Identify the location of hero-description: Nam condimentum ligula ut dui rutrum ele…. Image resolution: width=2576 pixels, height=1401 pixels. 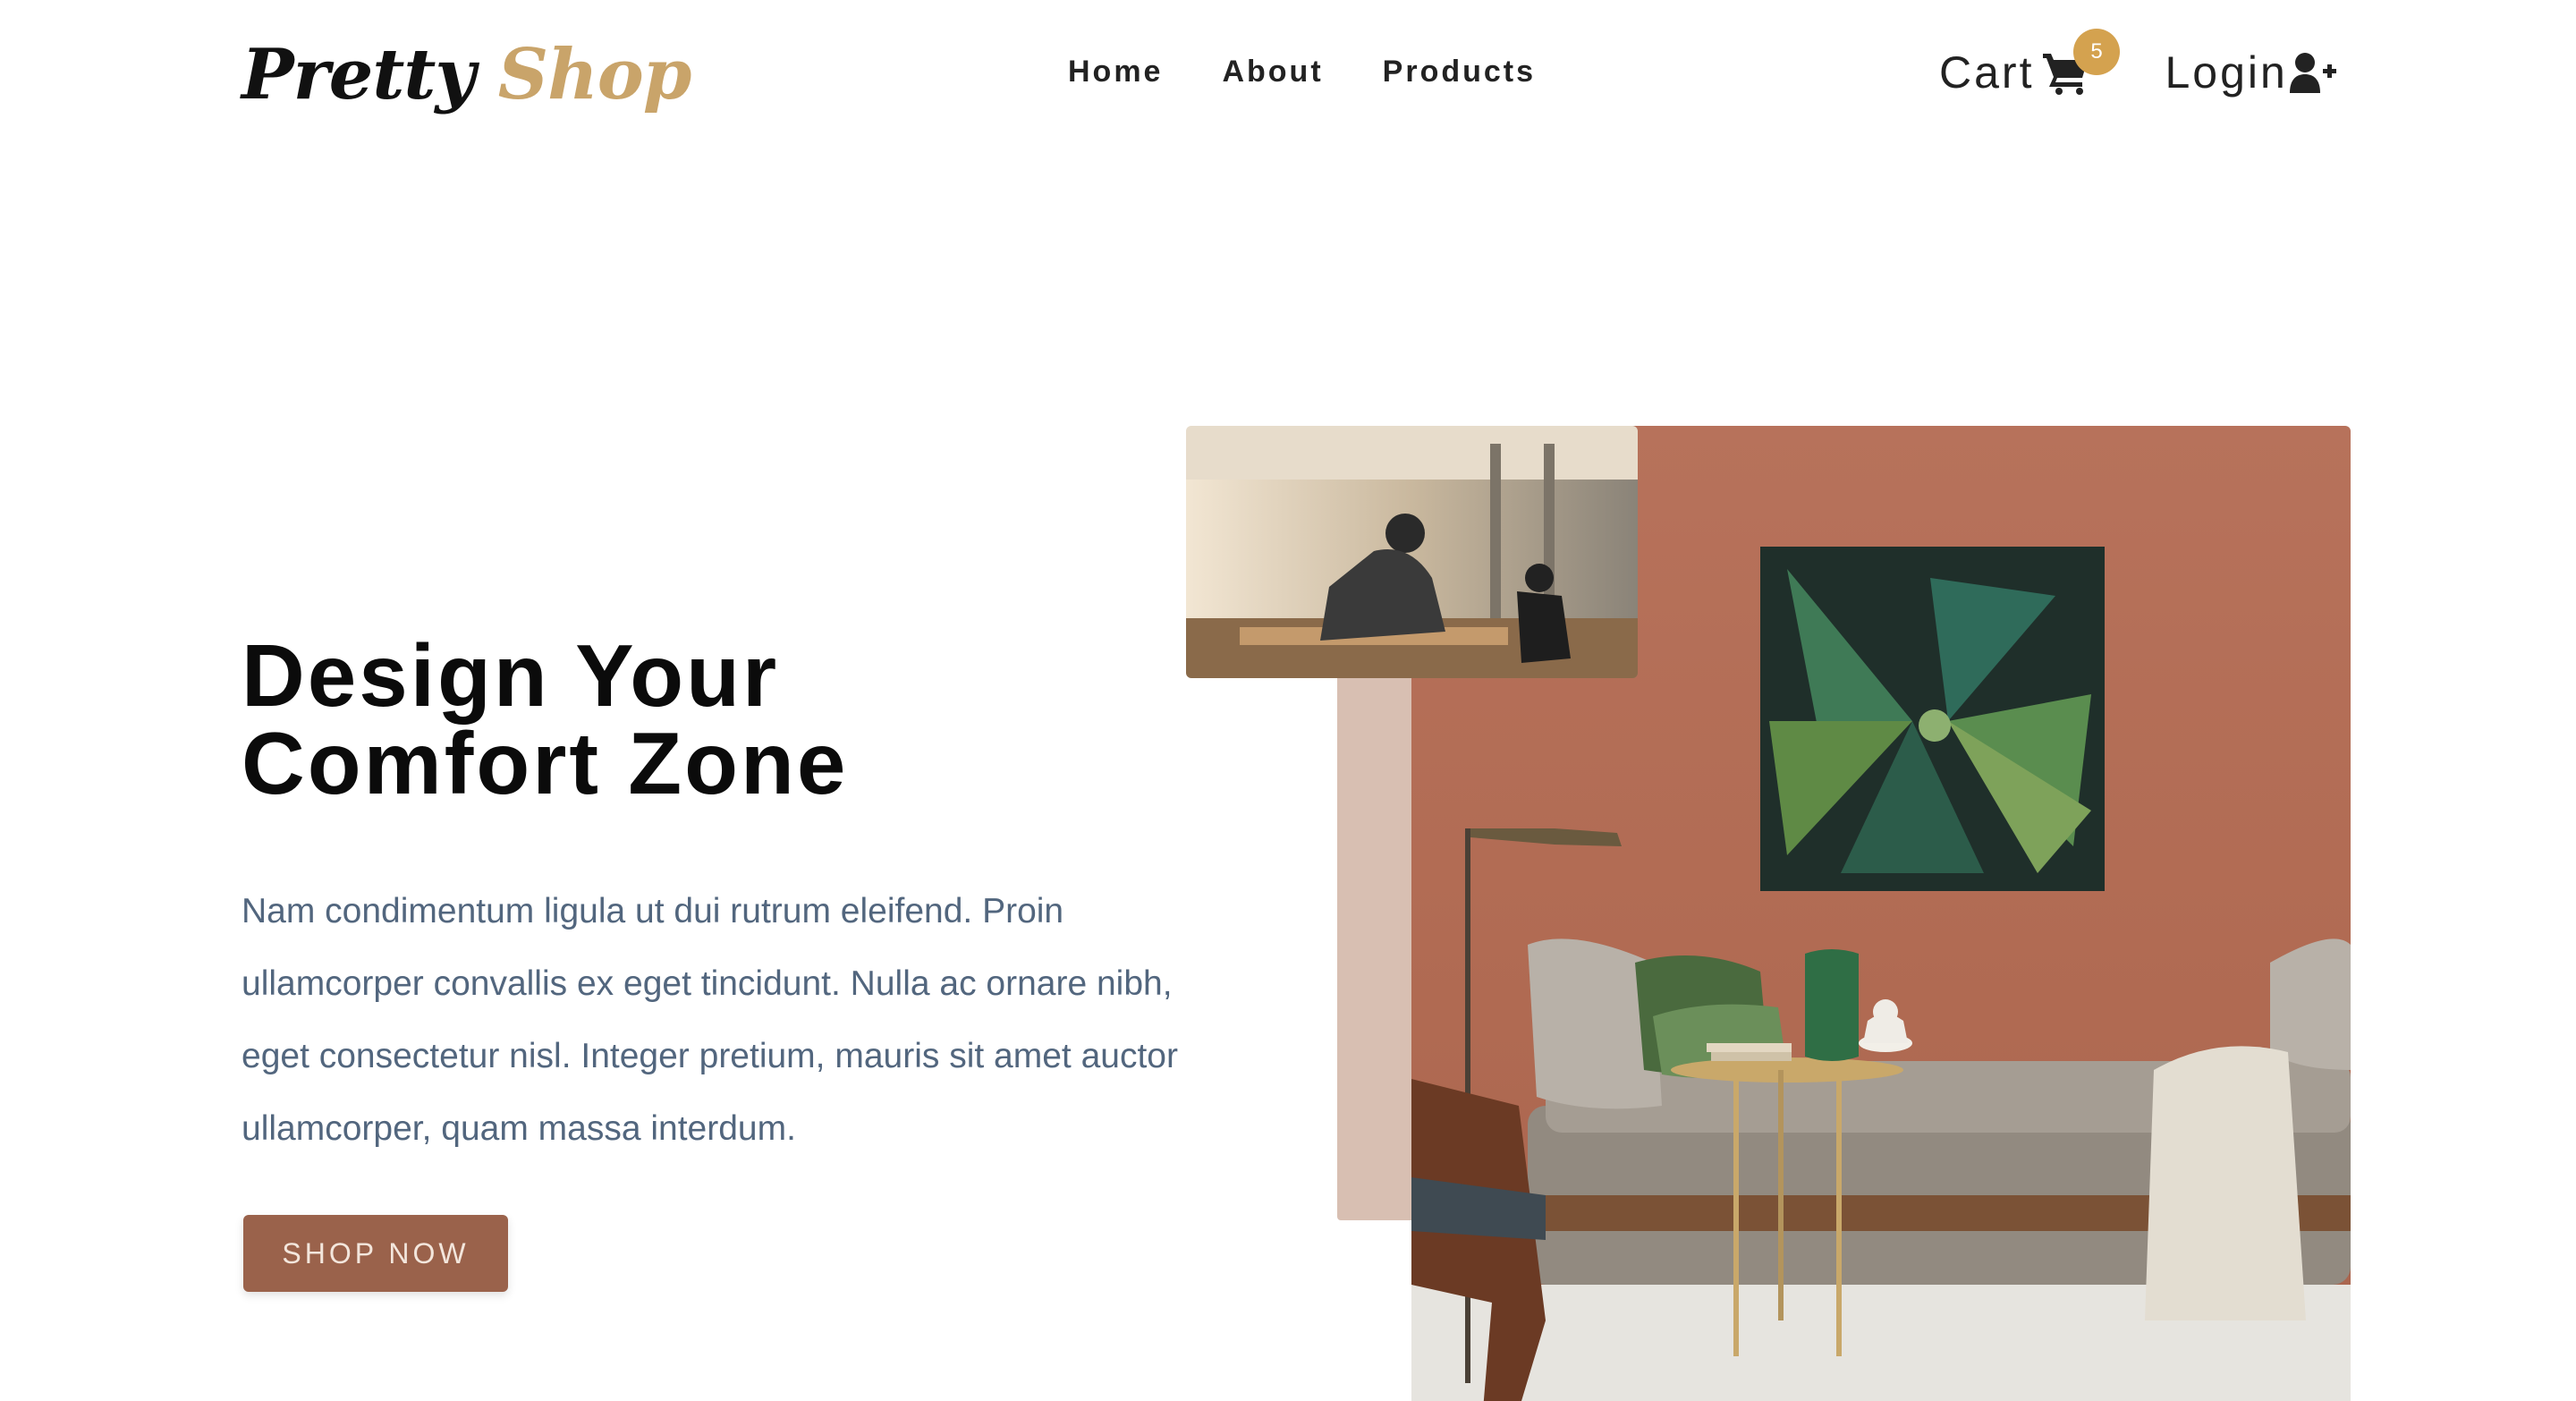
(710, 1020).